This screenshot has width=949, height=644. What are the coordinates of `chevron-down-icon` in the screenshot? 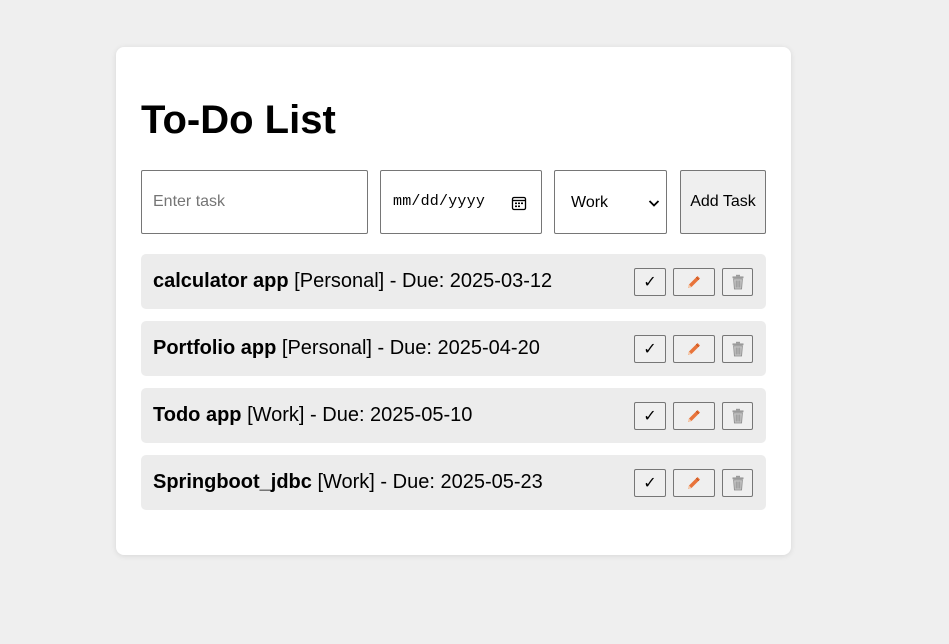 It's located at (654, 203).